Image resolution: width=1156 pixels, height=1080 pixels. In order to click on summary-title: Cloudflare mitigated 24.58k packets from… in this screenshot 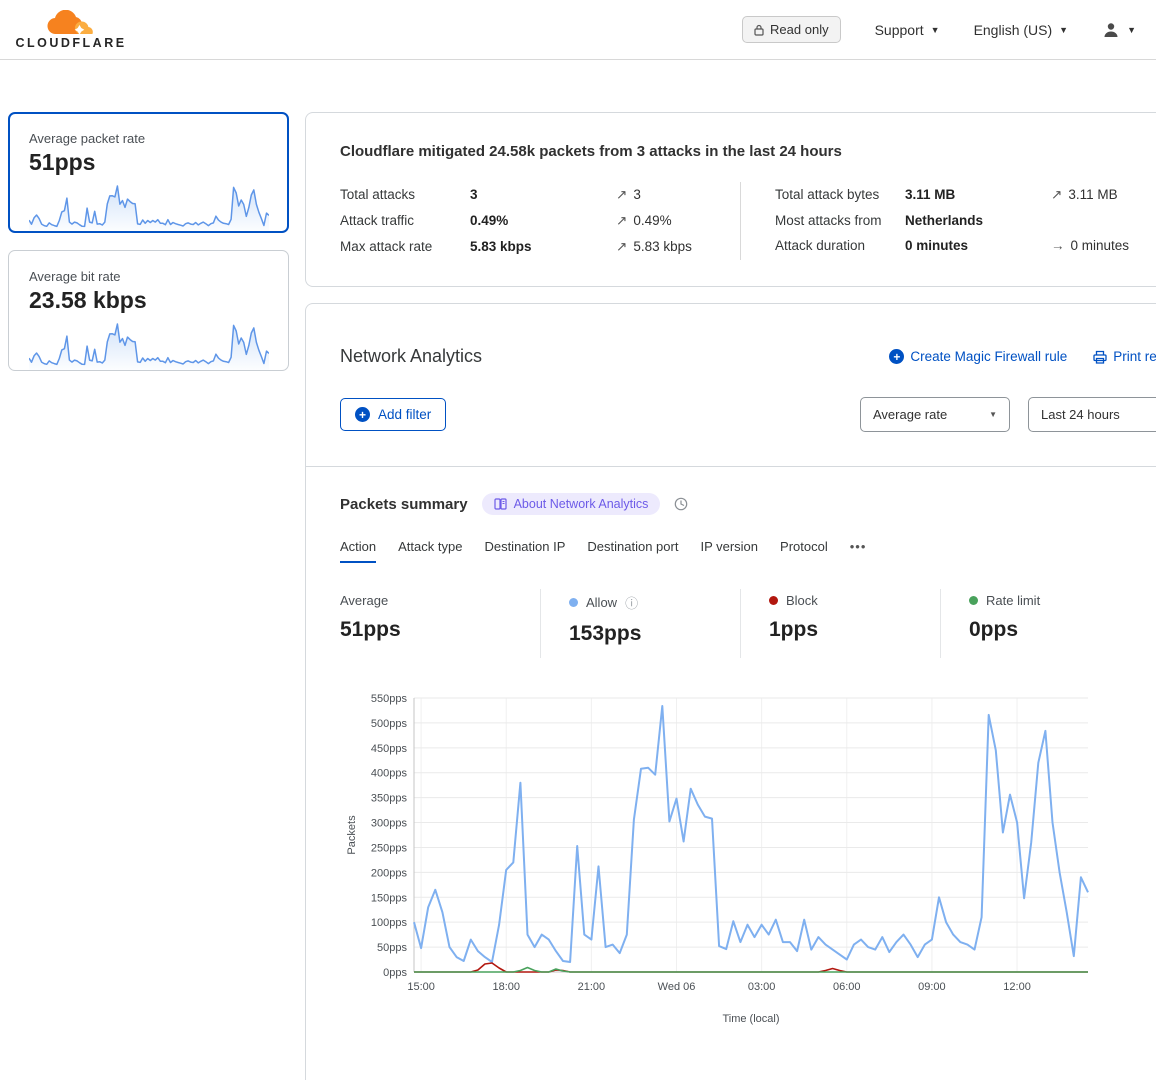, I will do `click(591, 151)`.